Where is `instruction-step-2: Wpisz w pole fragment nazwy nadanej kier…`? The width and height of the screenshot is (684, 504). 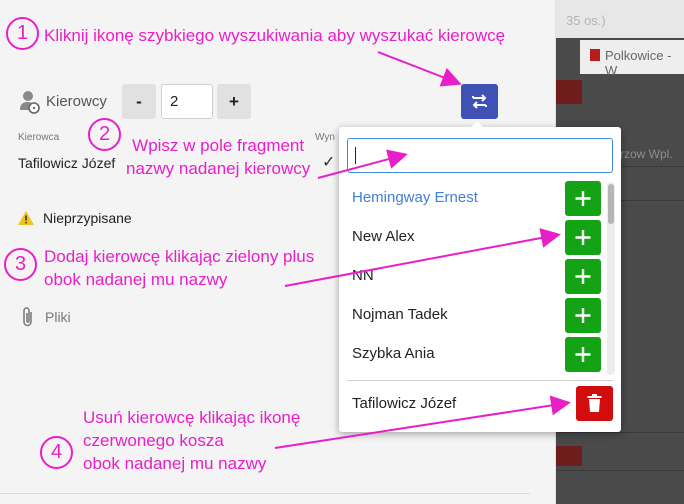 instruction-step-2: Wpisz w pole fragment nazwy nadanej kier… is located at coordinates (218, 157).